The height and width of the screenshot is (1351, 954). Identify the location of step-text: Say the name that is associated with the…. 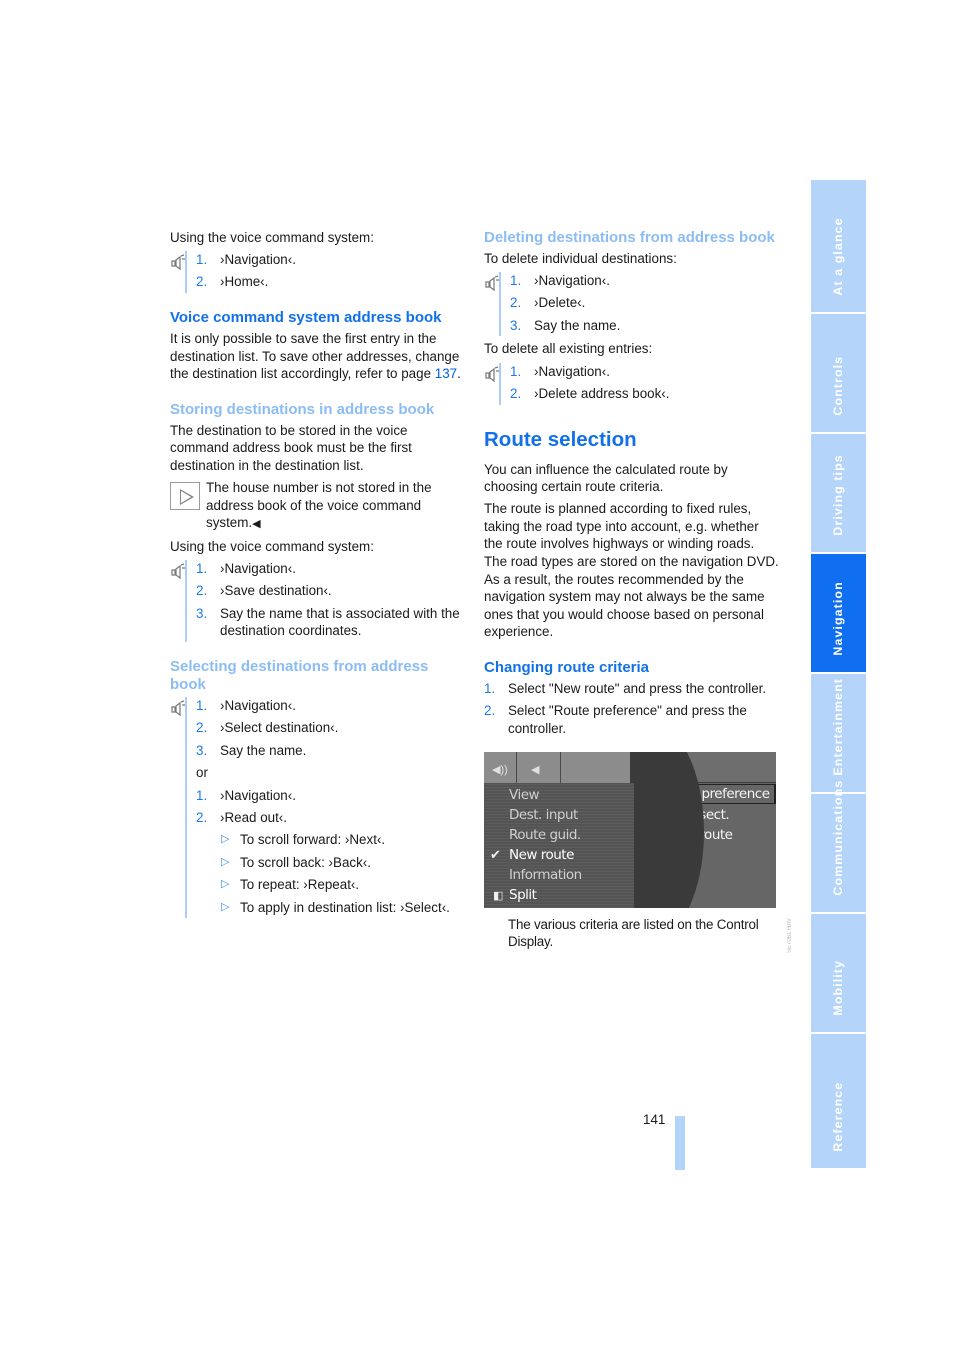
(340, 622).